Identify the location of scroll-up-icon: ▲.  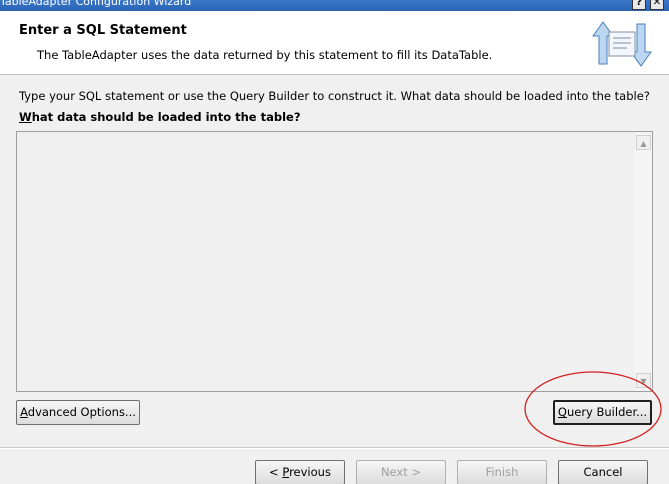
(643, 142).